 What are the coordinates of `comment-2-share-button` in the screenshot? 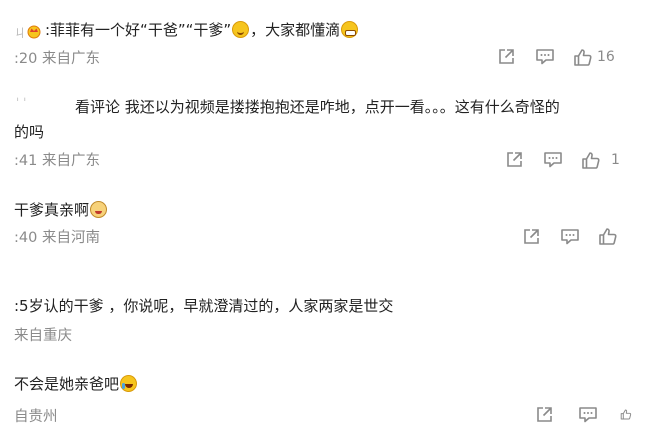 It's located at (514, 159).